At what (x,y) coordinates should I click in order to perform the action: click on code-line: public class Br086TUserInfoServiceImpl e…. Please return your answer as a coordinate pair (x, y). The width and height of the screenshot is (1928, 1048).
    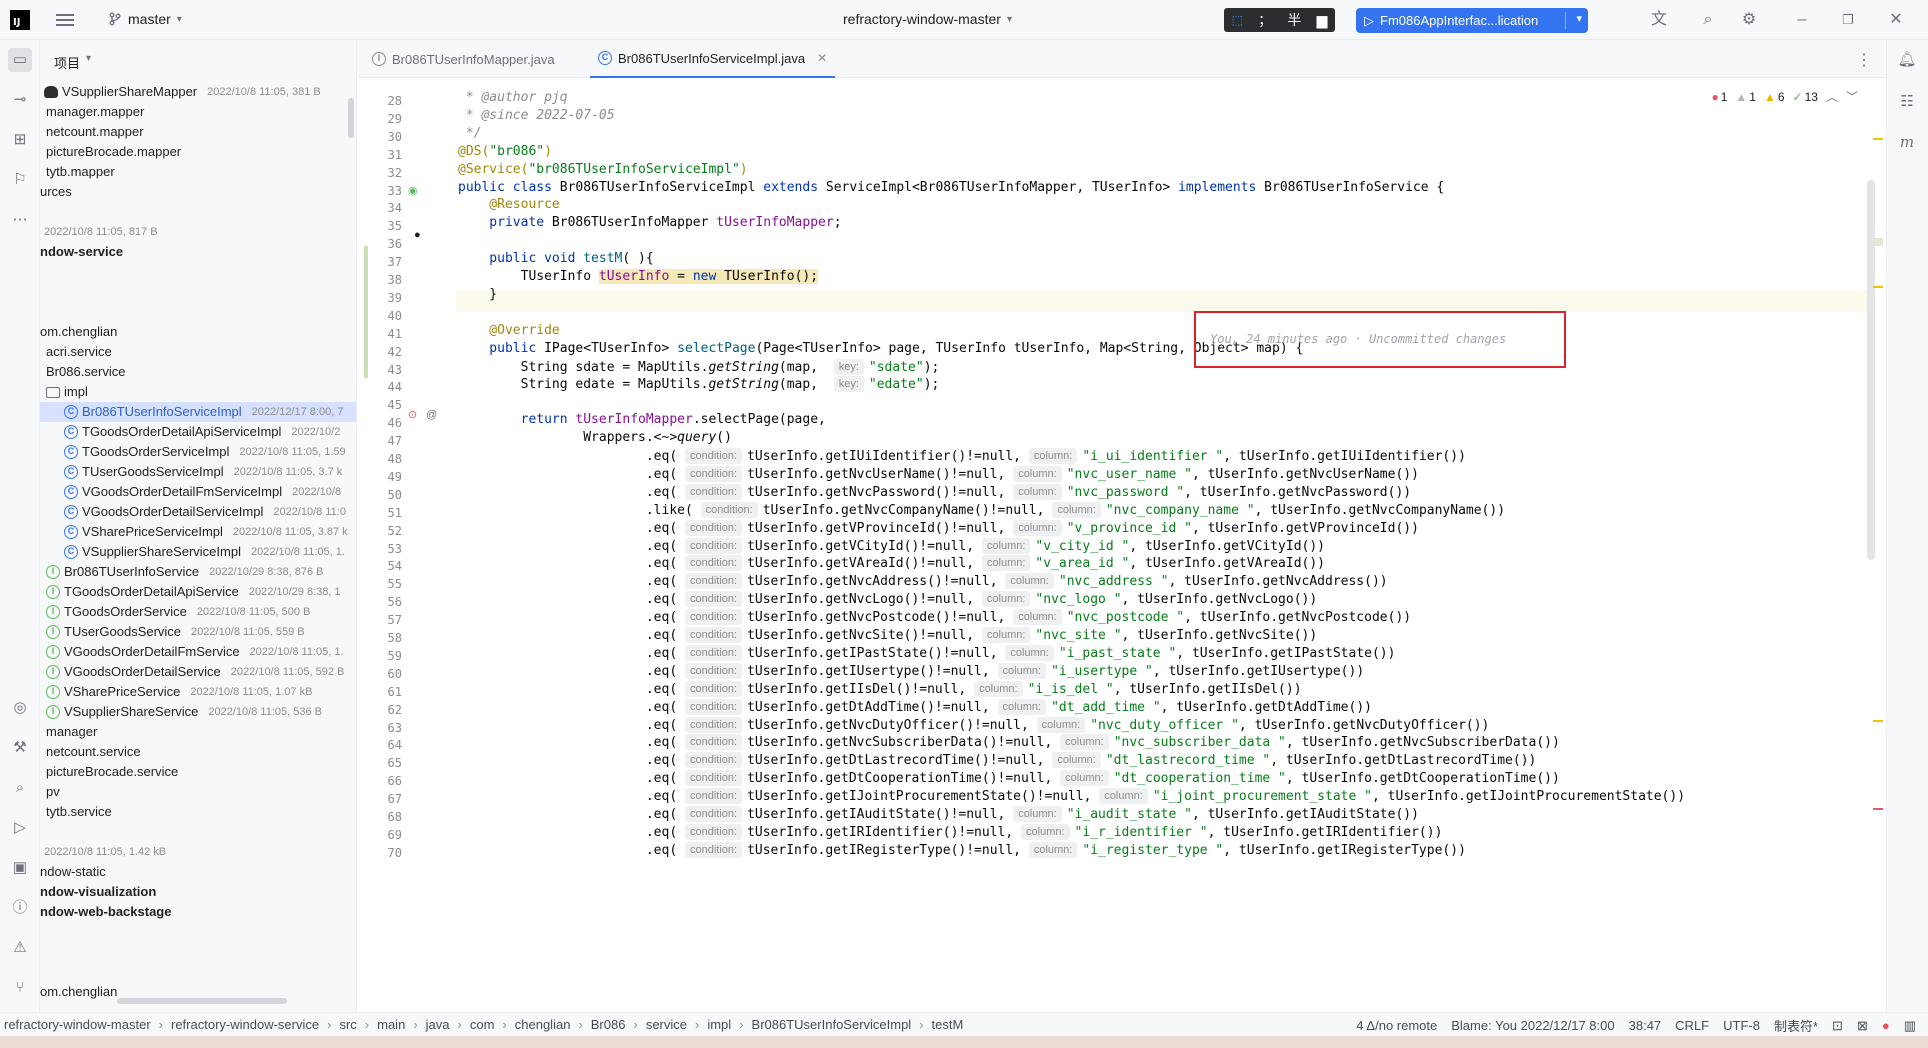
    Looking at the image, I should click on (951, 191).